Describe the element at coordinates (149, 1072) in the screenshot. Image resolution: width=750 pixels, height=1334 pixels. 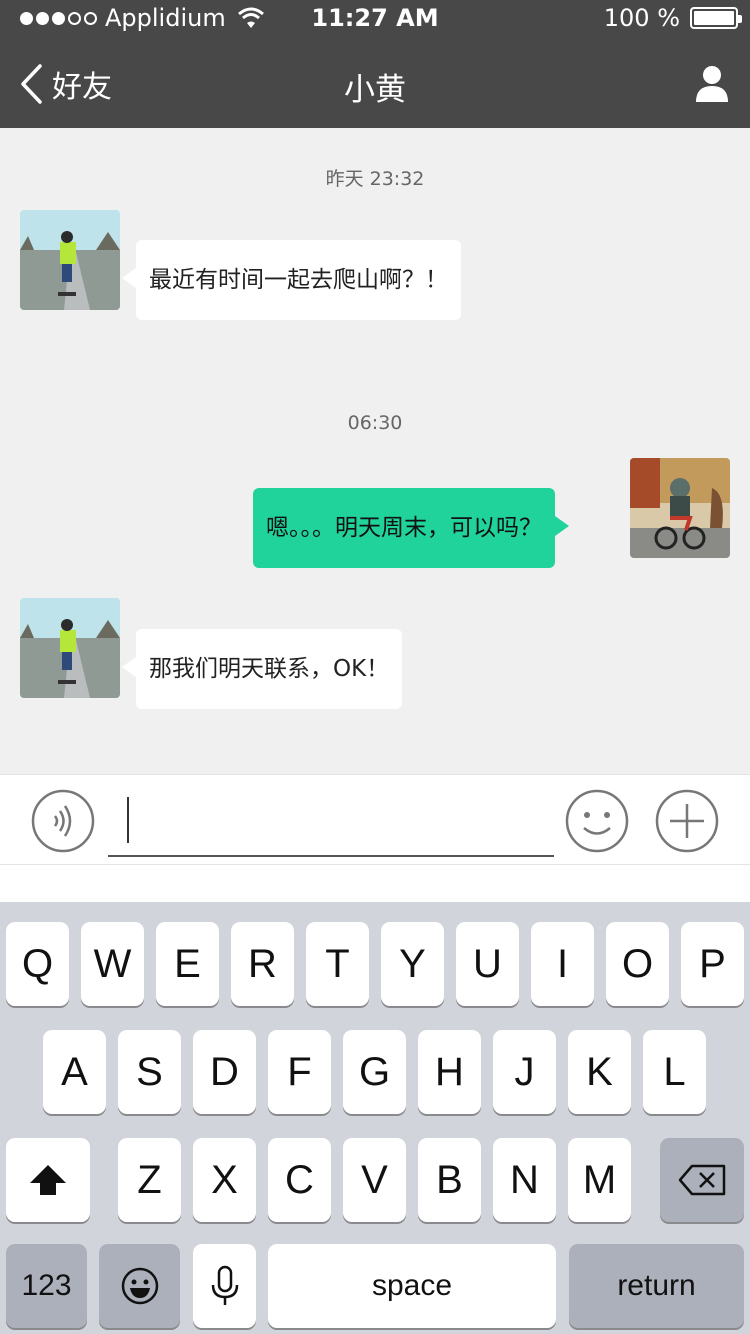
I see `key-s: S` at that location.